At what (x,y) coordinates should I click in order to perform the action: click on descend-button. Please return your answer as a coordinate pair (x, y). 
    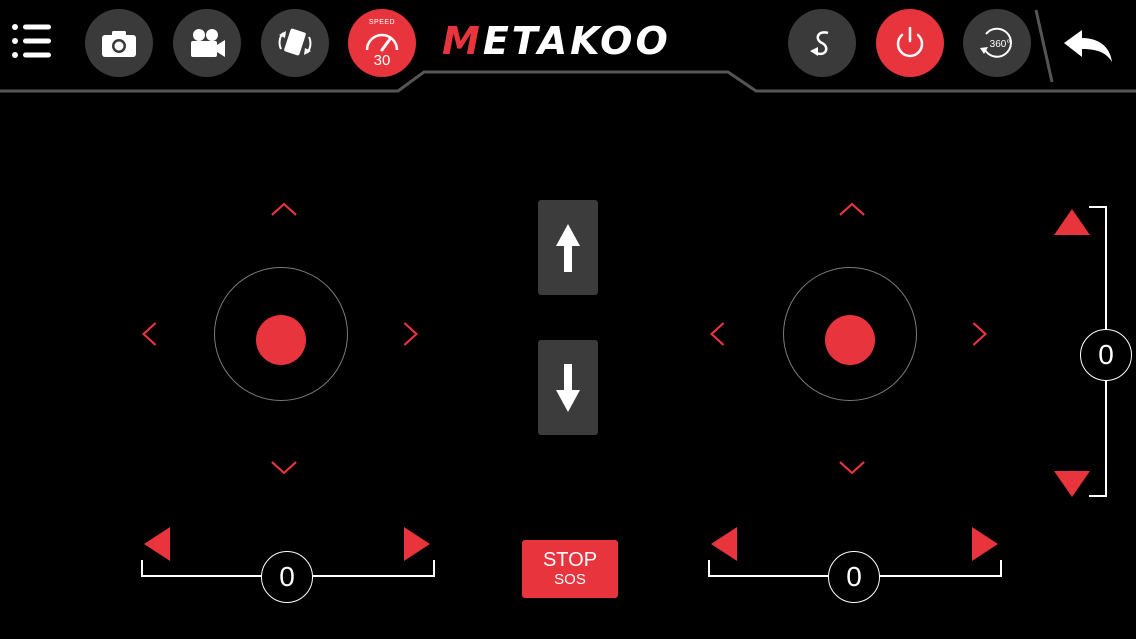
    Looking at the image, I should click on (568, 387).